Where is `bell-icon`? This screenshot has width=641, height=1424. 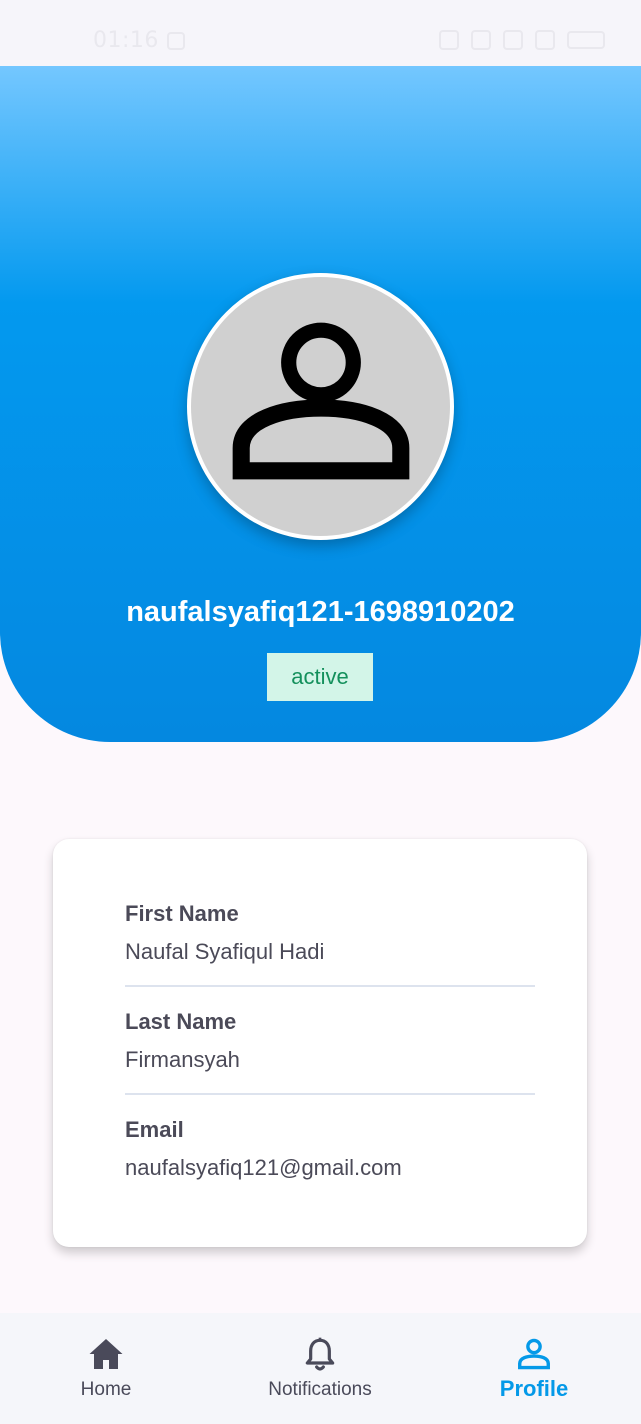
bell-icon is located at coordinates (320, 1354).